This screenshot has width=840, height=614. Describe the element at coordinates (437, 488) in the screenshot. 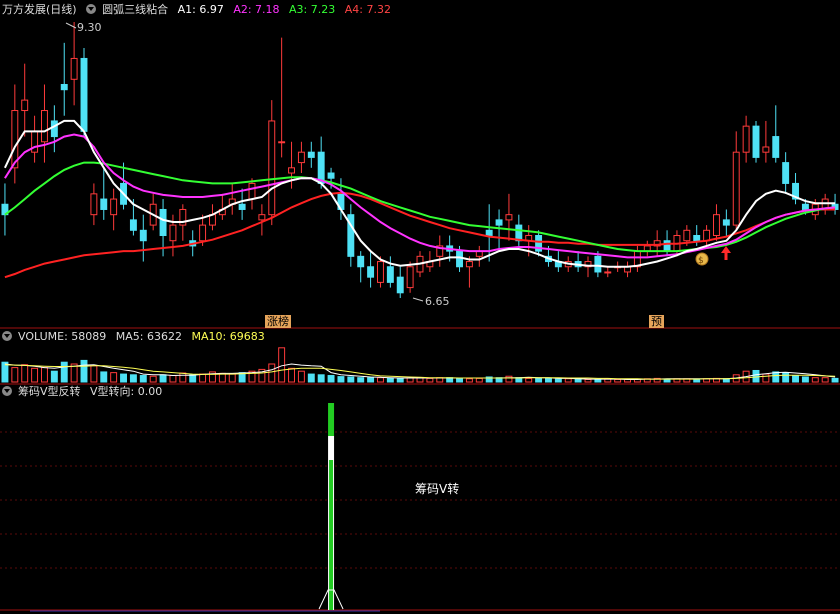

I see `v-reversal-signal-label: 筹码V转` at that location.